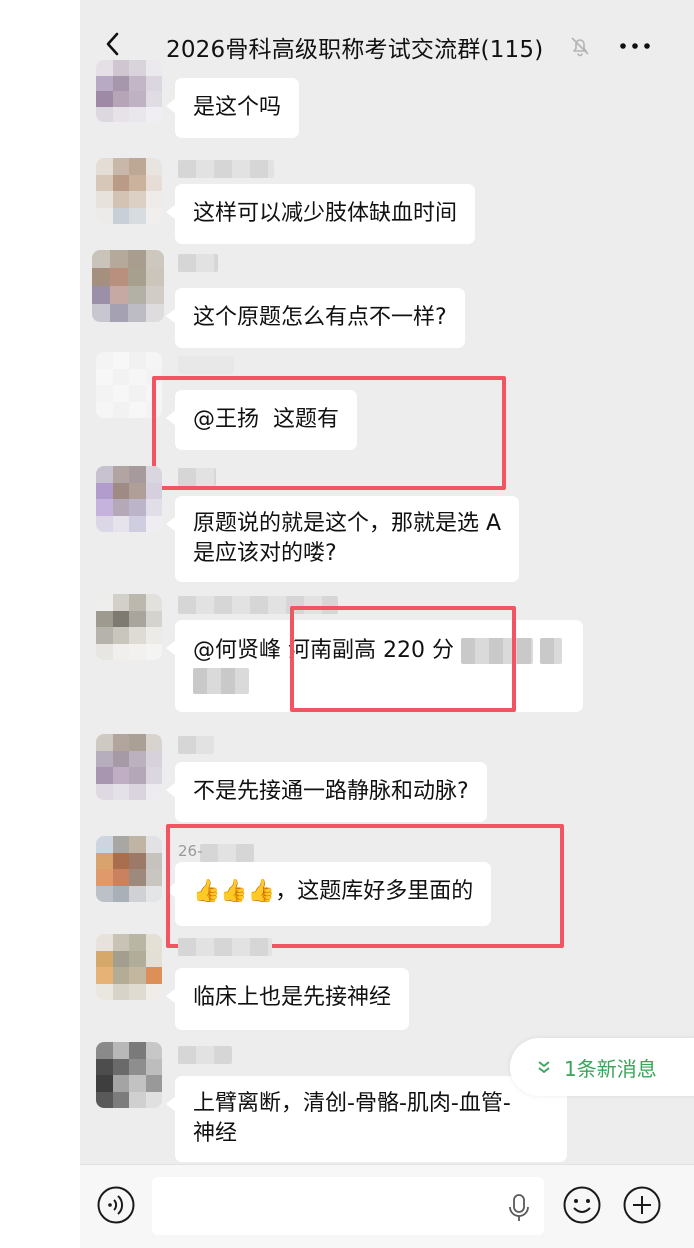  I want to click on message-bubble: 这样可以减少肢体缺血时间, so click(320, 214).